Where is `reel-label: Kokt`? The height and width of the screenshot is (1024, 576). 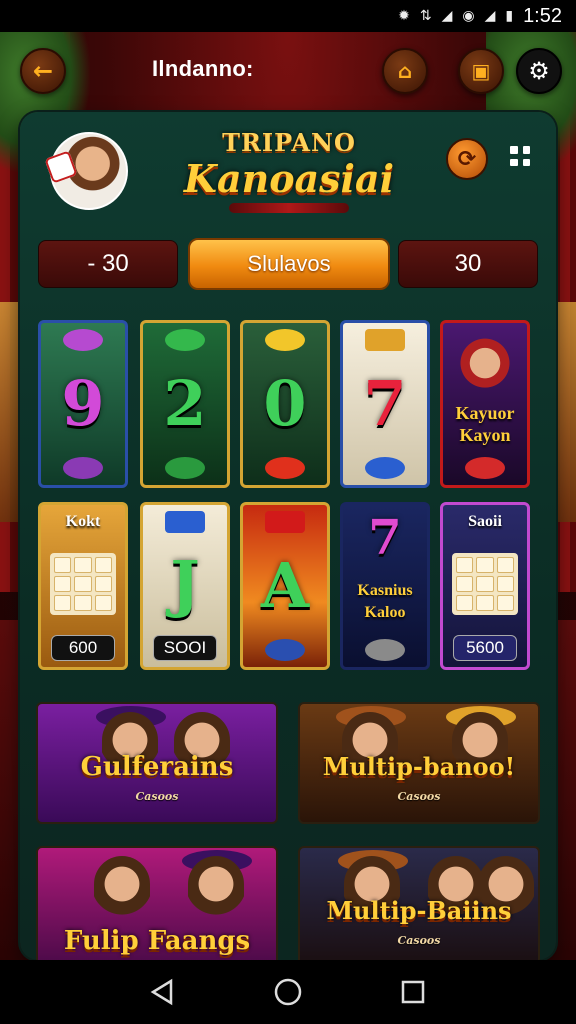
reel-label: Kokt is located at coordinates (83, 521).